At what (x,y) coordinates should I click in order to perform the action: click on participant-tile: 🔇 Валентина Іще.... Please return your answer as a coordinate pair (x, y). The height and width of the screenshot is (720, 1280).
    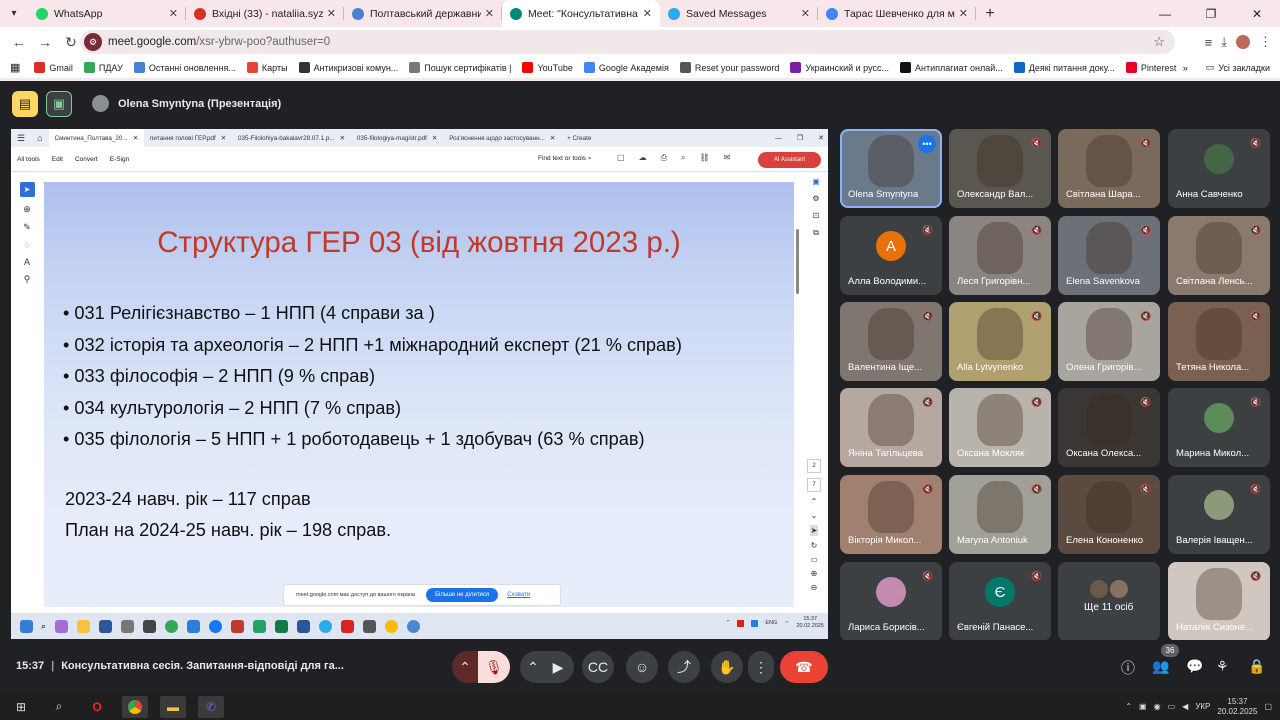
    Looking at the image, I should click on (891, 341).